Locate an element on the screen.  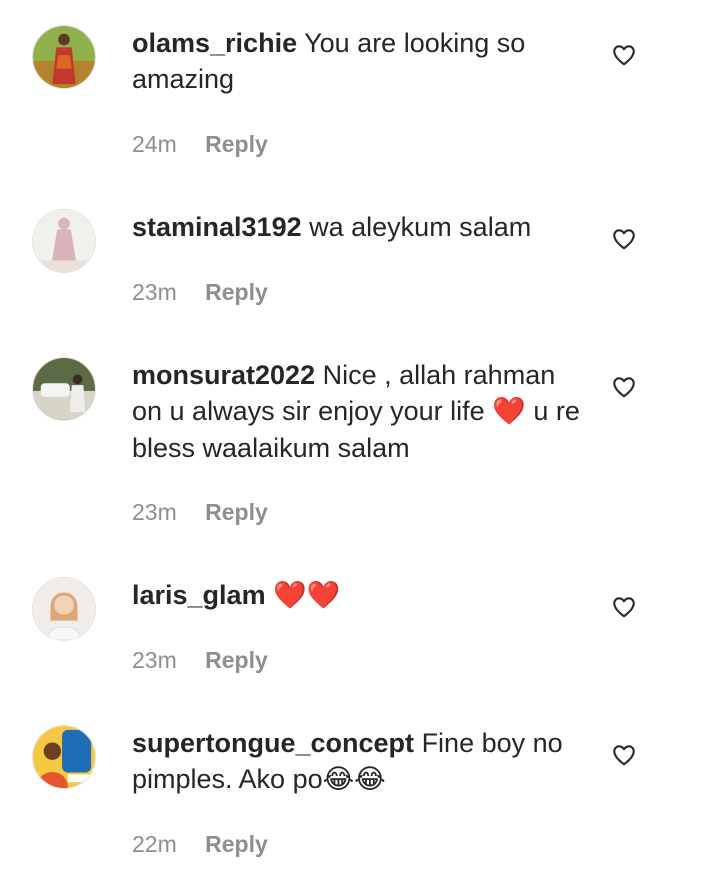
comment-text: wa aleykum salam is located at coordinates (420, 227).